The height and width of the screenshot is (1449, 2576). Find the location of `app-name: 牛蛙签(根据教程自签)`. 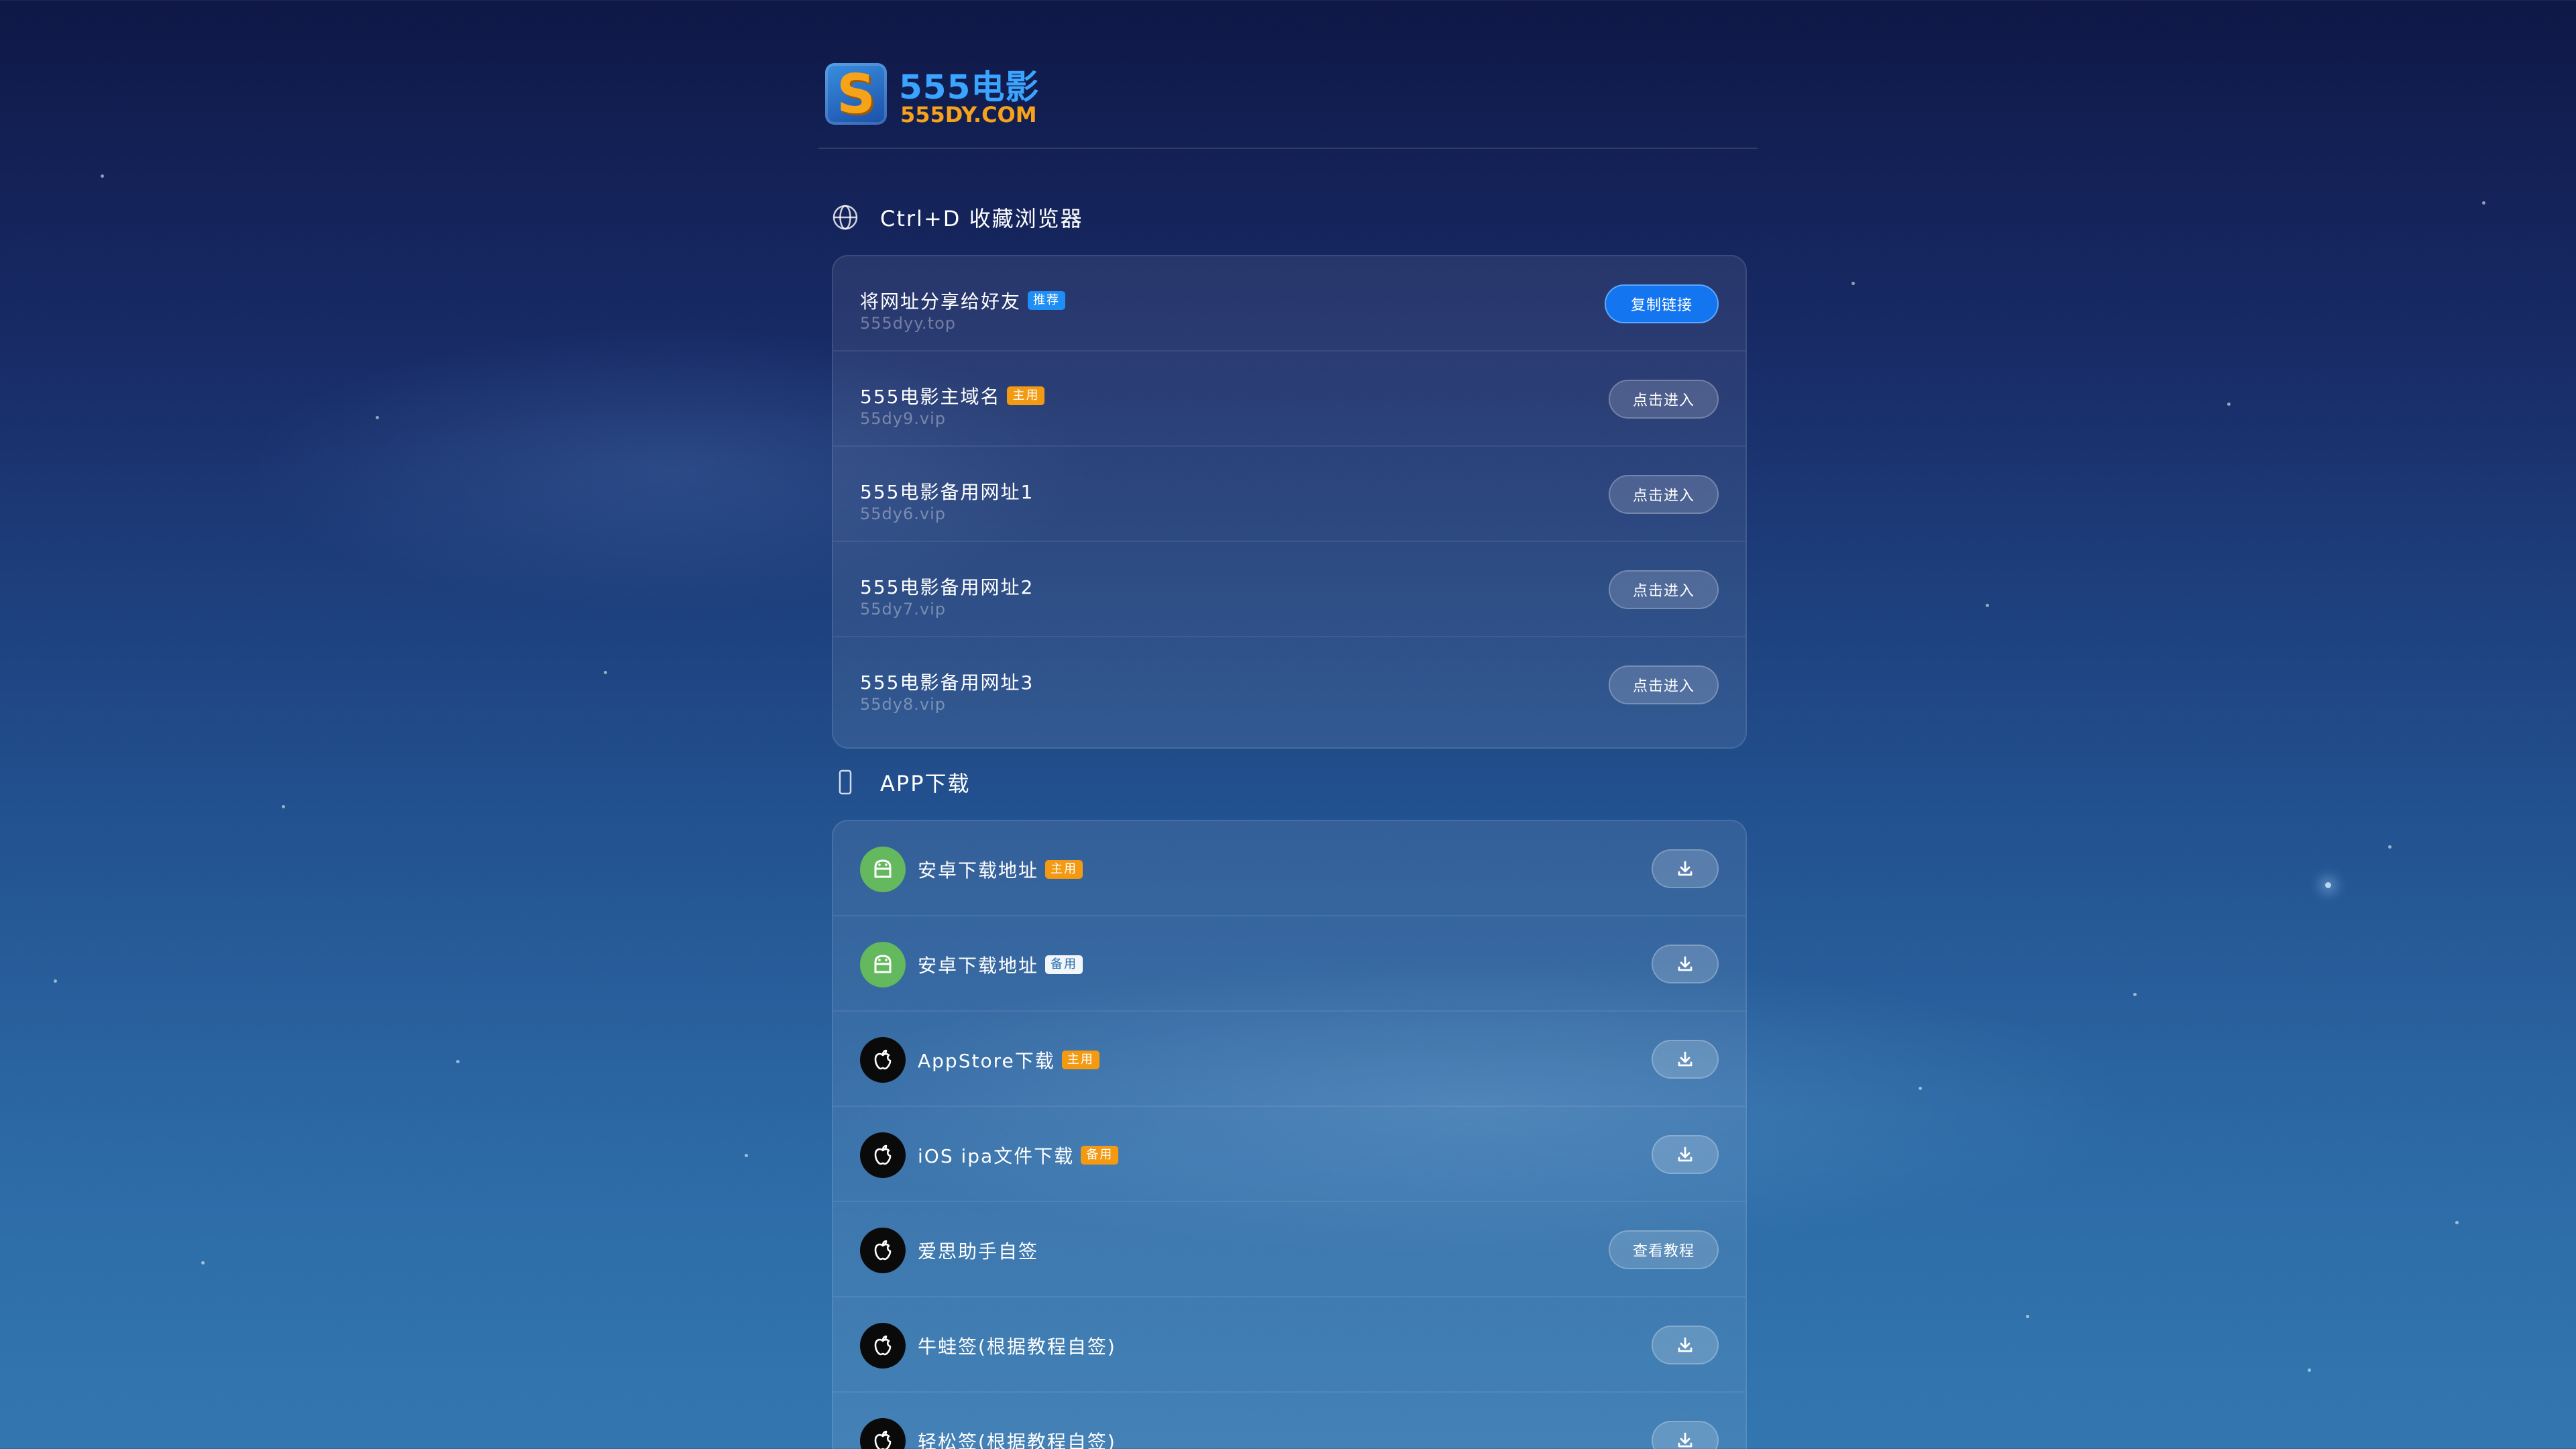

app-name: 牛蛙签(根据教程自签) is located at coordinates (1017, 1347).